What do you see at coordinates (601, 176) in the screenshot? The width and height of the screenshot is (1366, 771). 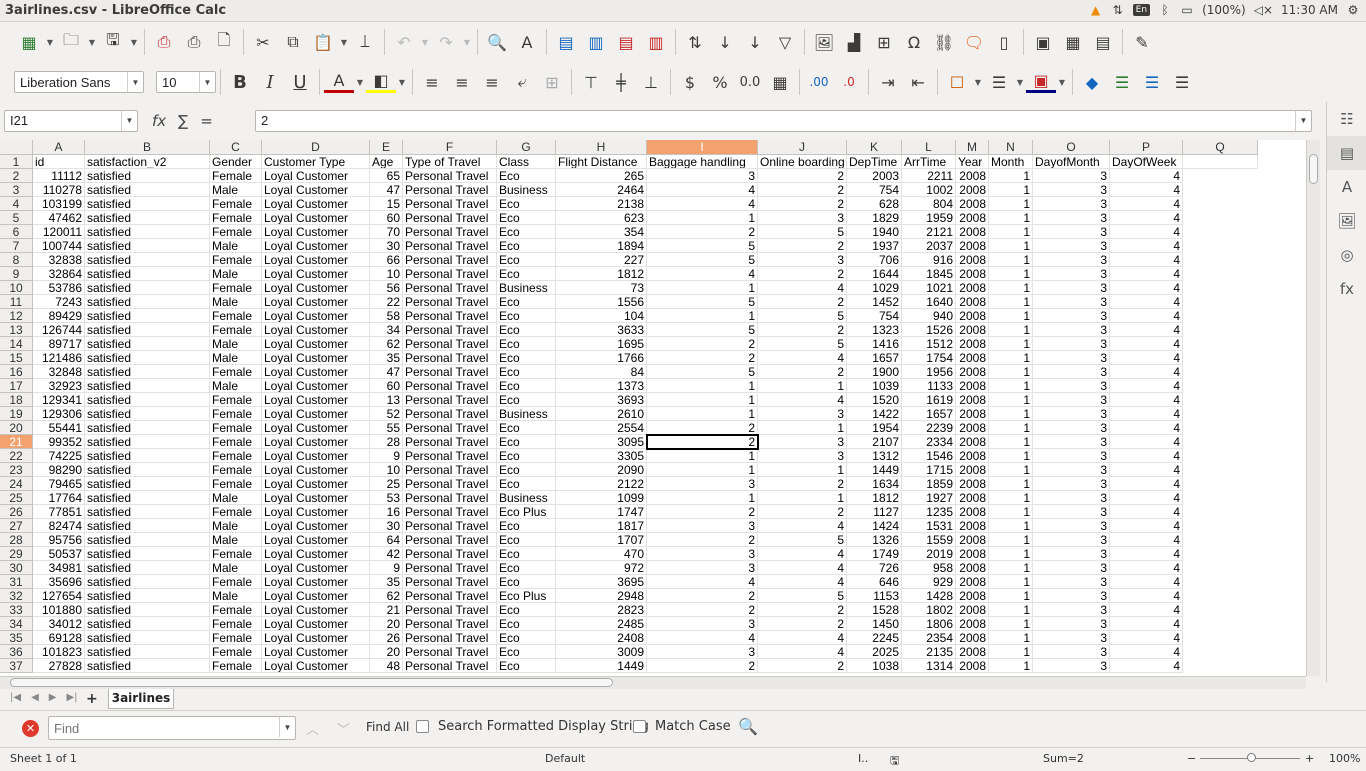 I see `cell: 265` at bounding box center [601, 176].